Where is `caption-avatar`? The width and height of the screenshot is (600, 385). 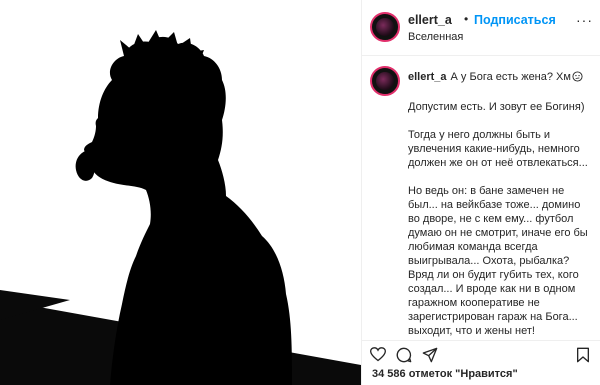
caption-avatar is located at coordinates (385, 81).